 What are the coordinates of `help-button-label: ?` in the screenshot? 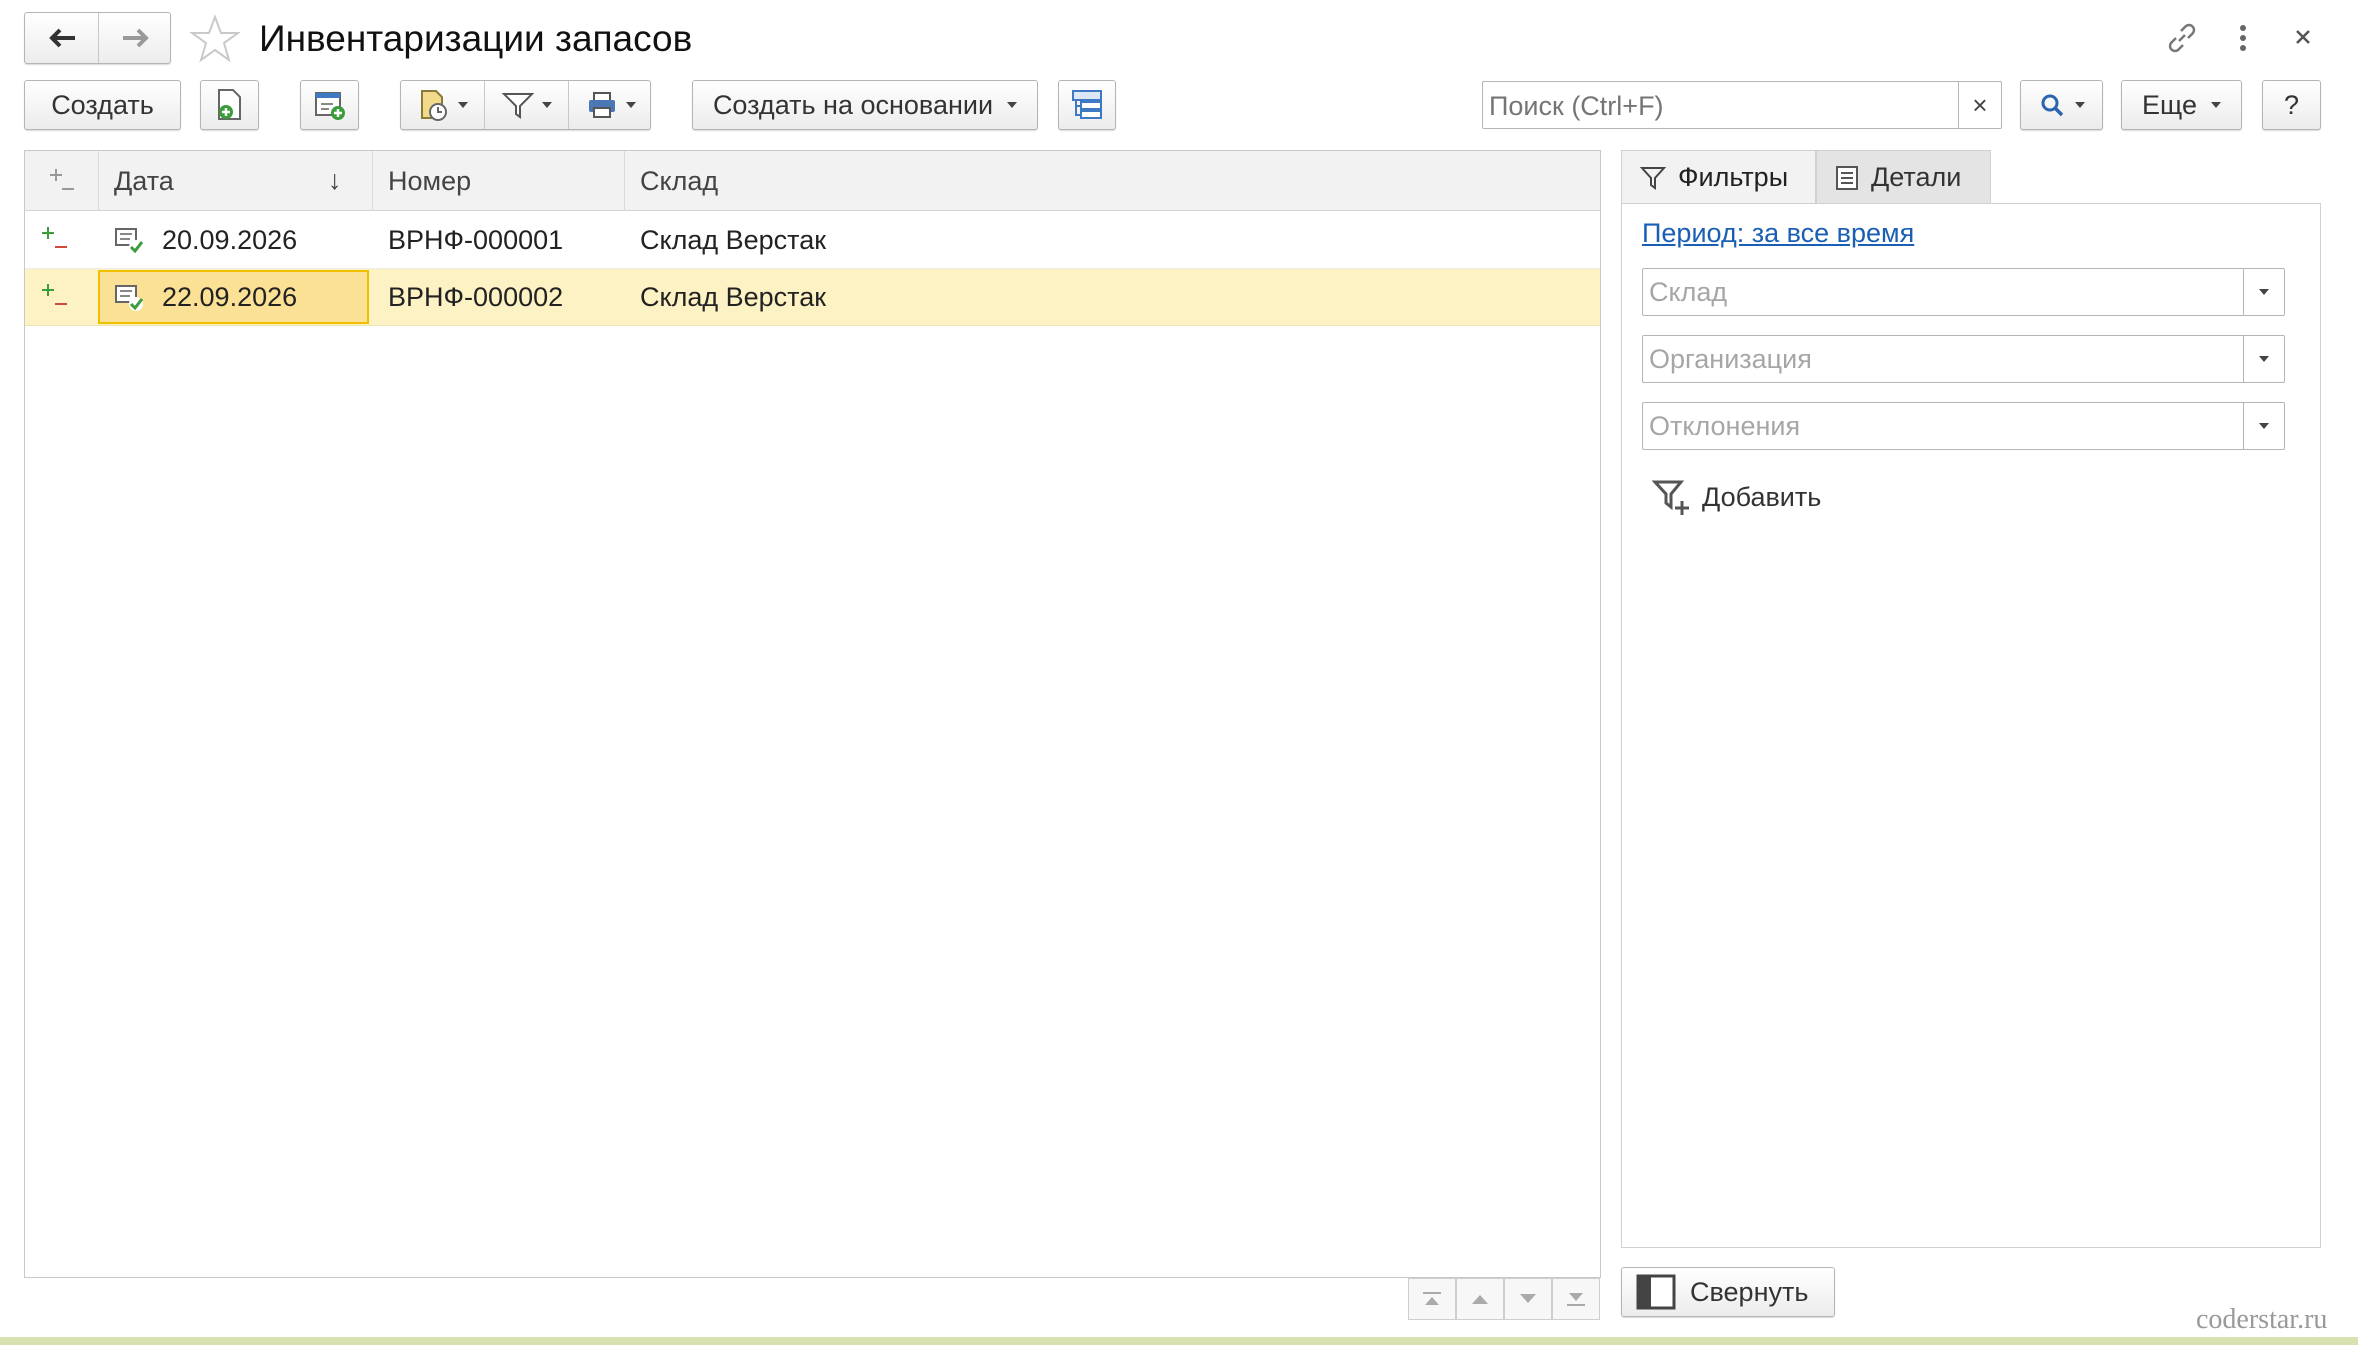 It's located at (2291, 104).